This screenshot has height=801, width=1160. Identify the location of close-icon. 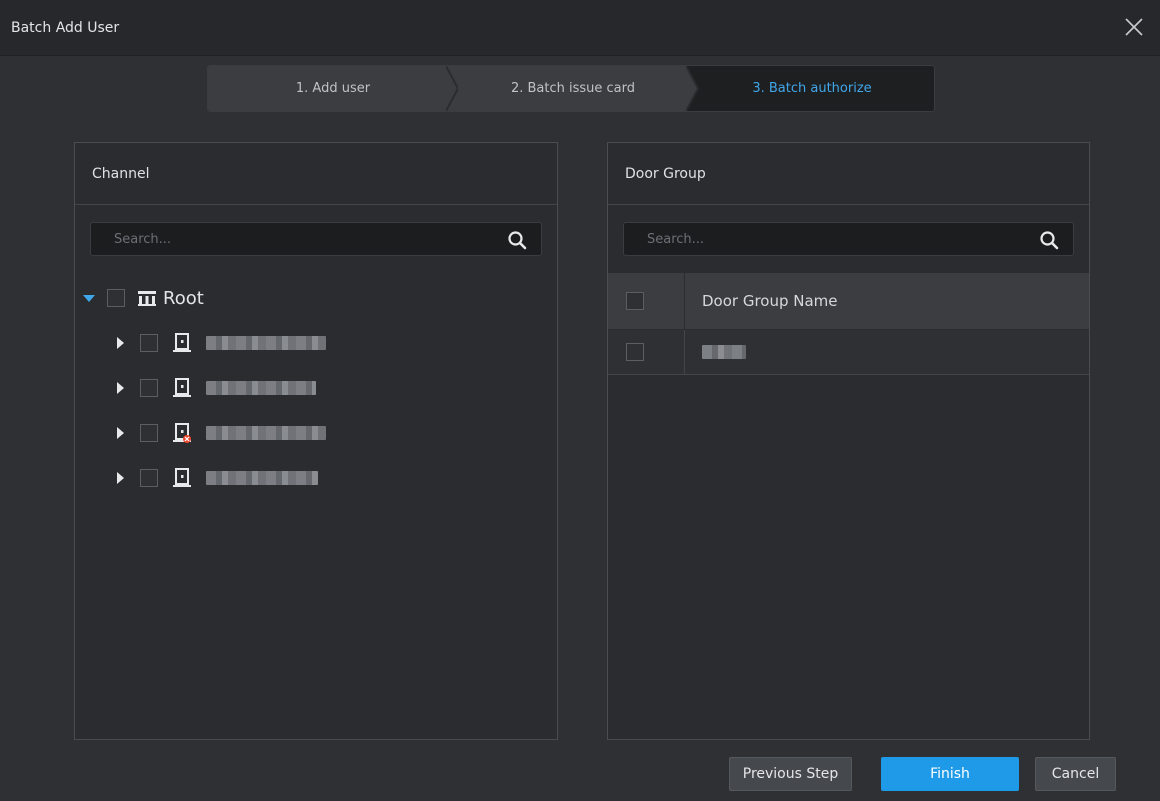
(1134, 27).